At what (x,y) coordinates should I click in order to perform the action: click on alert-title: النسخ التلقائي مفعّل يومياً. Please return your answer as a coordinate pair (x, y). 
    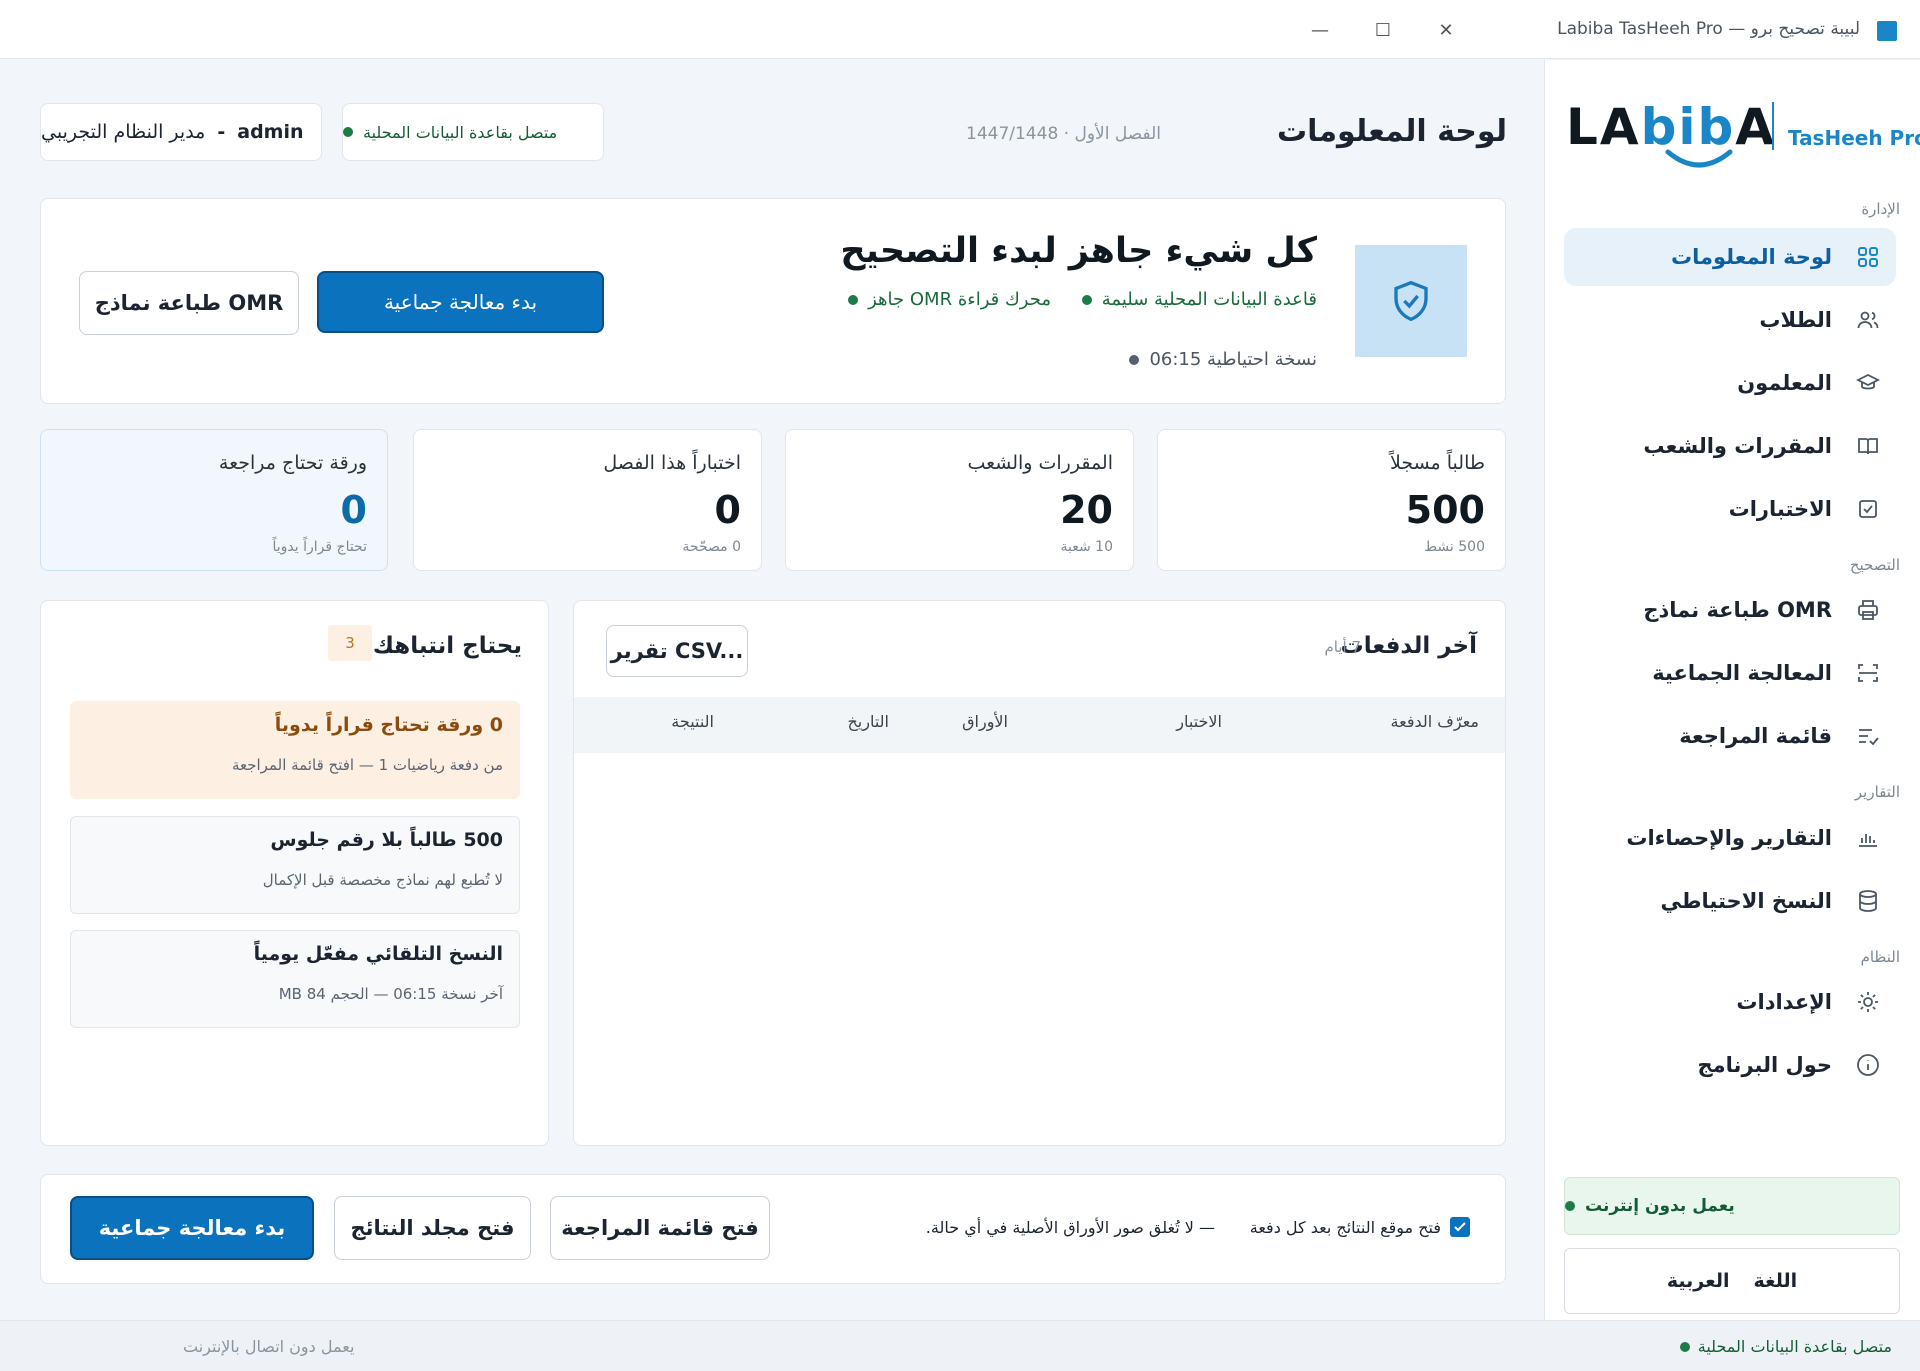
    Looking at the image, I should click on (378, 954).